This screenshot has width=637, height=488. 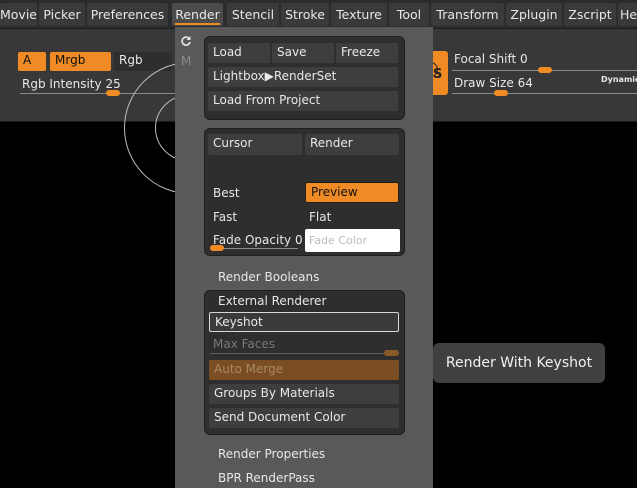 I want to click on render-properties-header: Render Properties, so click(x=271, y=454).